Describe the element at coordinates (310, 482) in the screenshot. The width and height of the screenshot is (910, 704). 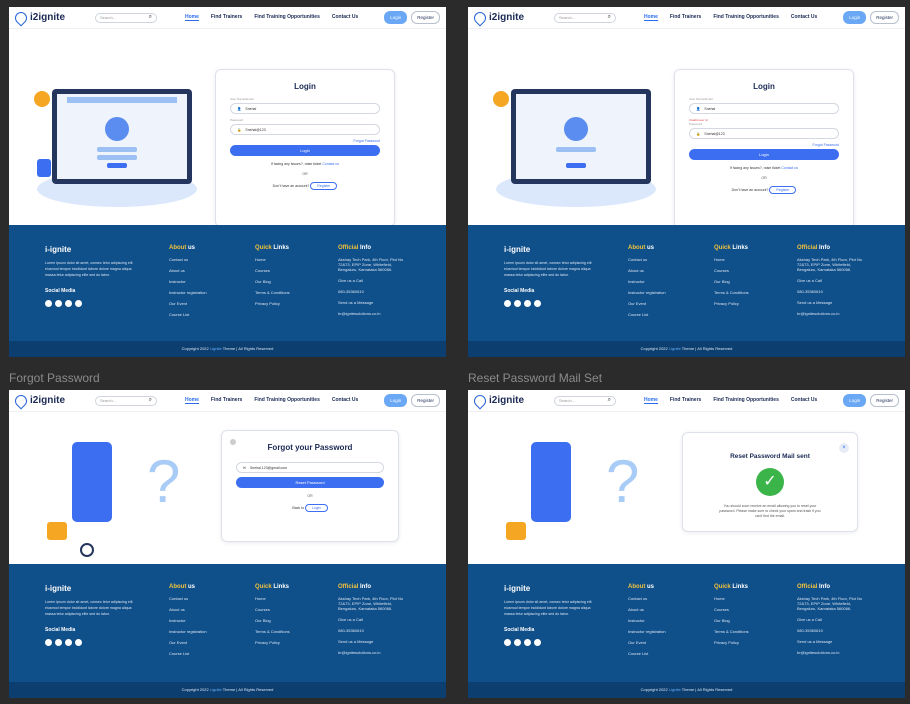
I see `reset-password-button: Reset Password` at that location.